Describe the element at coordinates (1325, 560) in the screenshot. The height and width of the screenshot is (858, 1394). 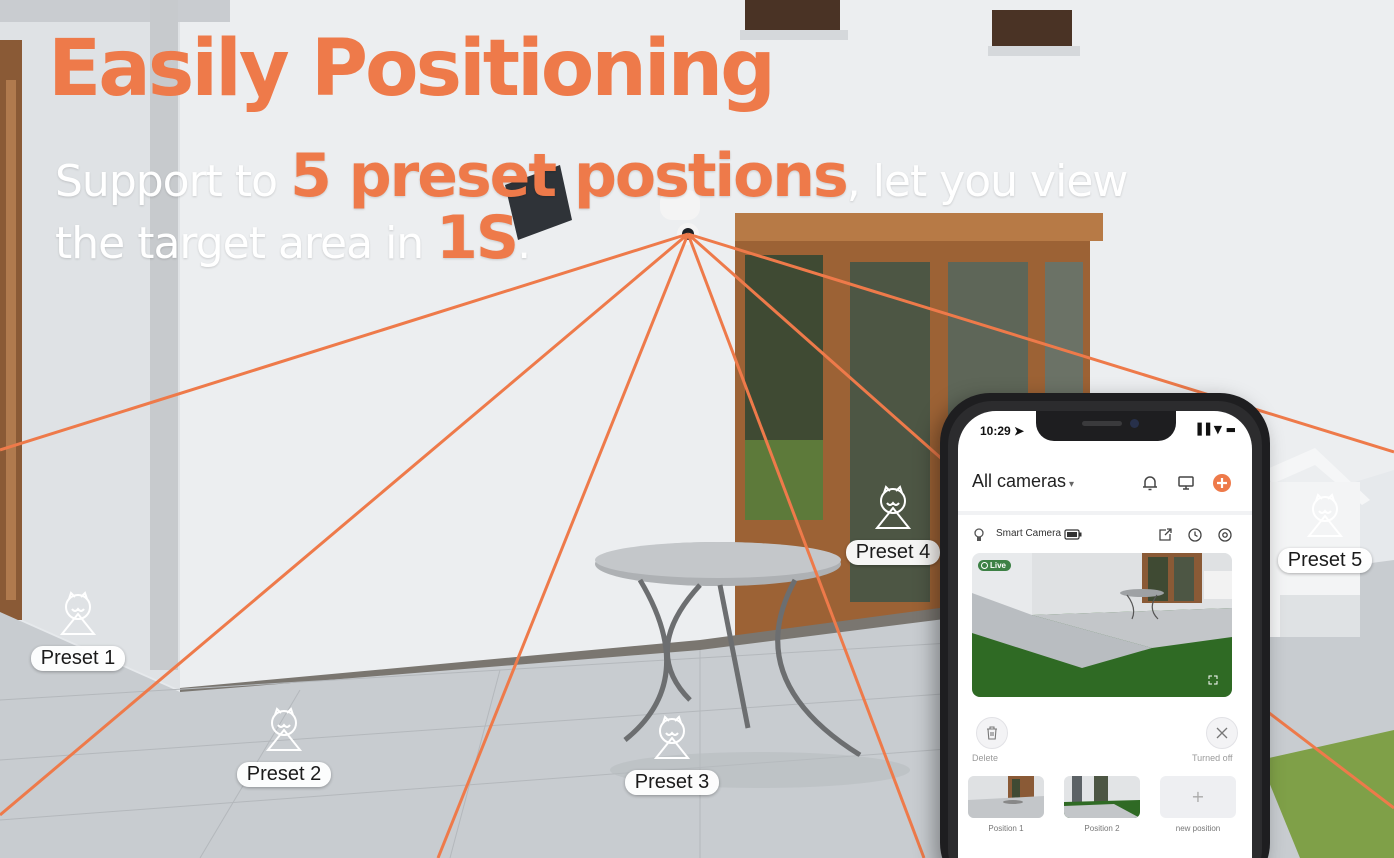
I see `preset-label: Preset 5` at that location.